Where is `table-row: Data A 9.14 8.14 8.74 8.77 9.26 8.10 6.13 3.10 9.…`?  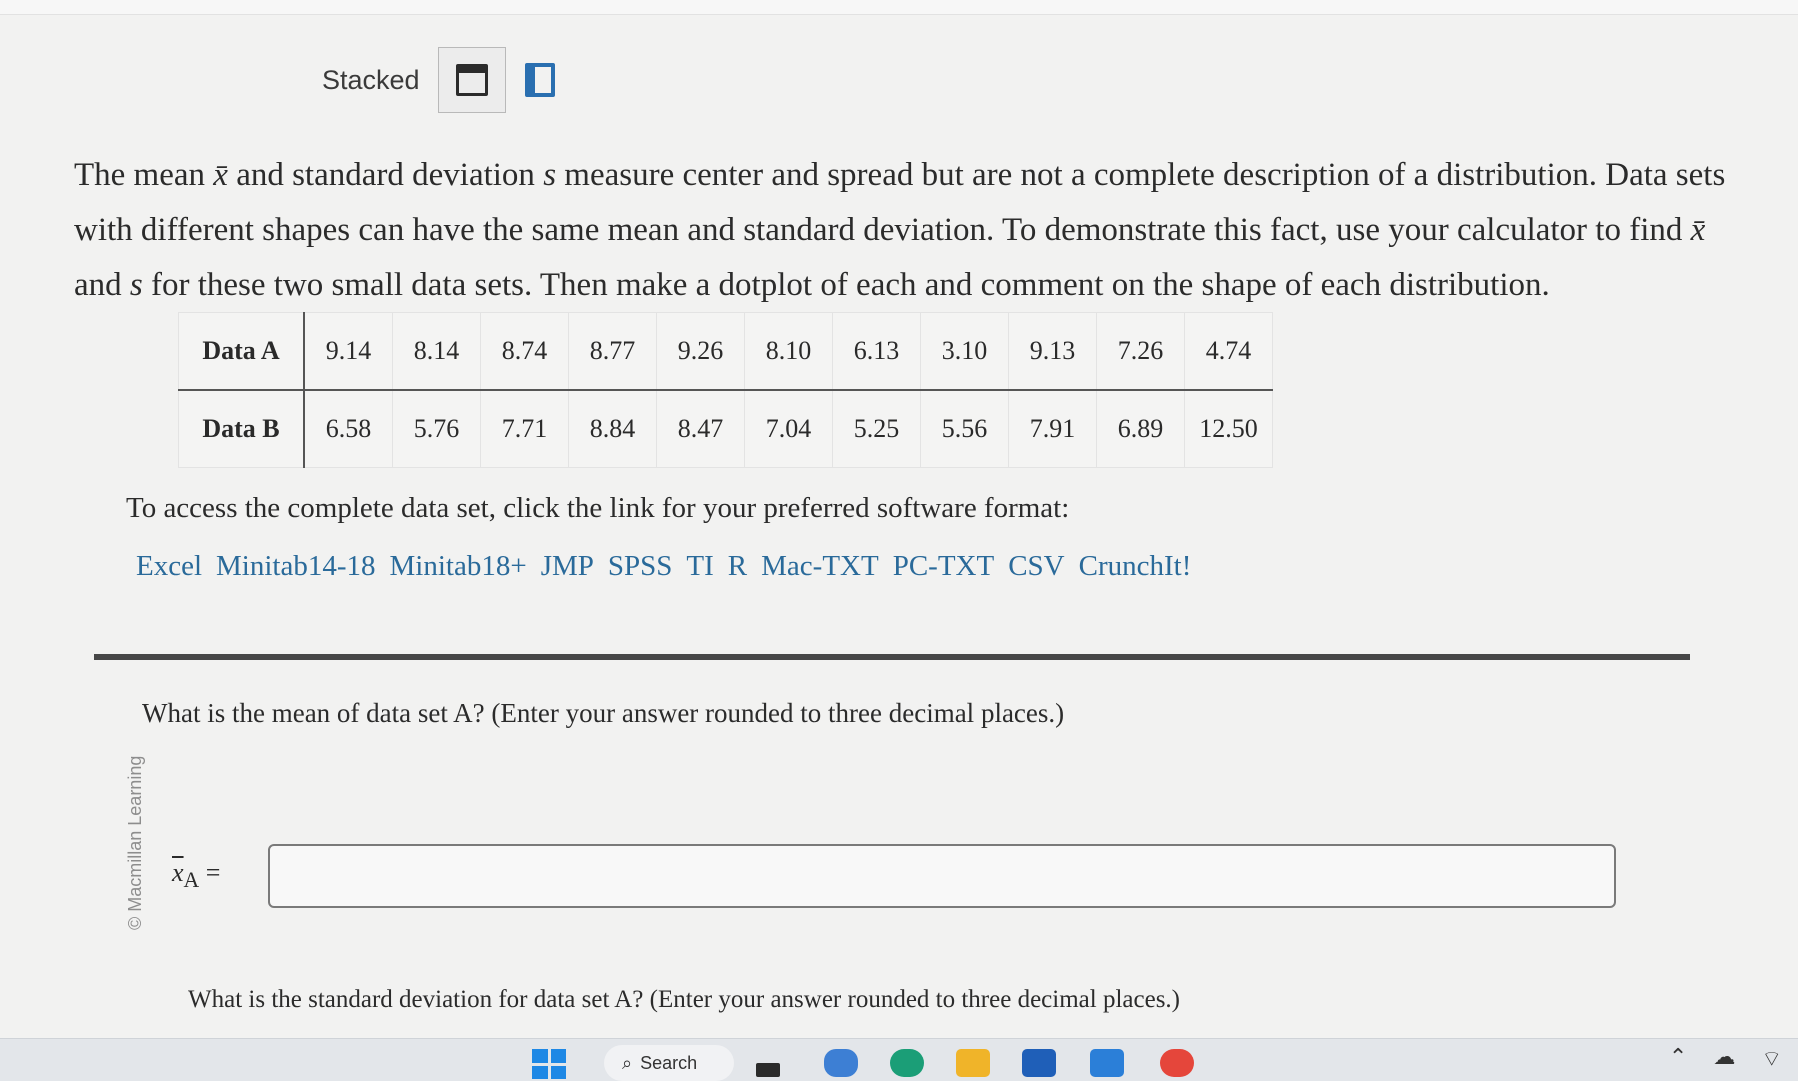 table-row: Data A 9.14 8.14 8.74 8.77 9.26 8.10 6.13 3.10 9.… is located at coordinates (725, 351).